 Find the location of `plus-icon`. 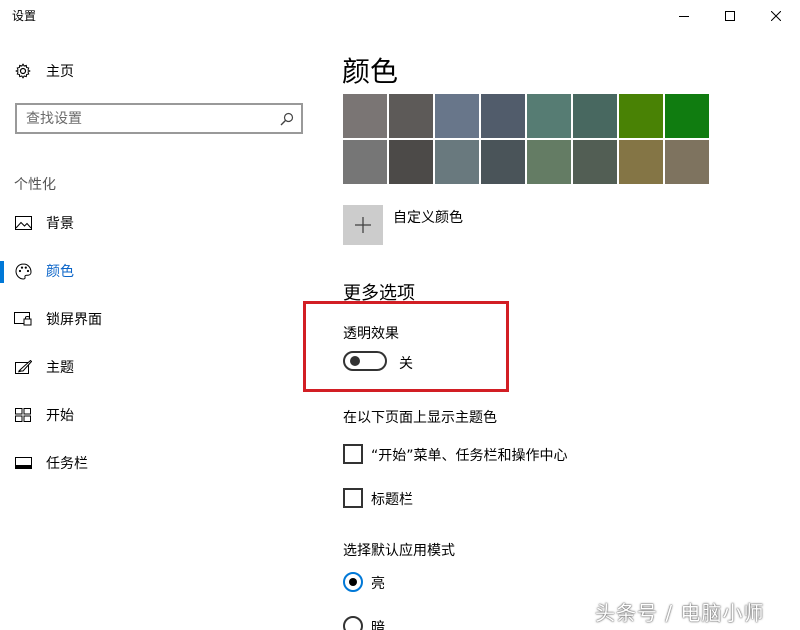

plus-icon is located at coordinates (363, 225).